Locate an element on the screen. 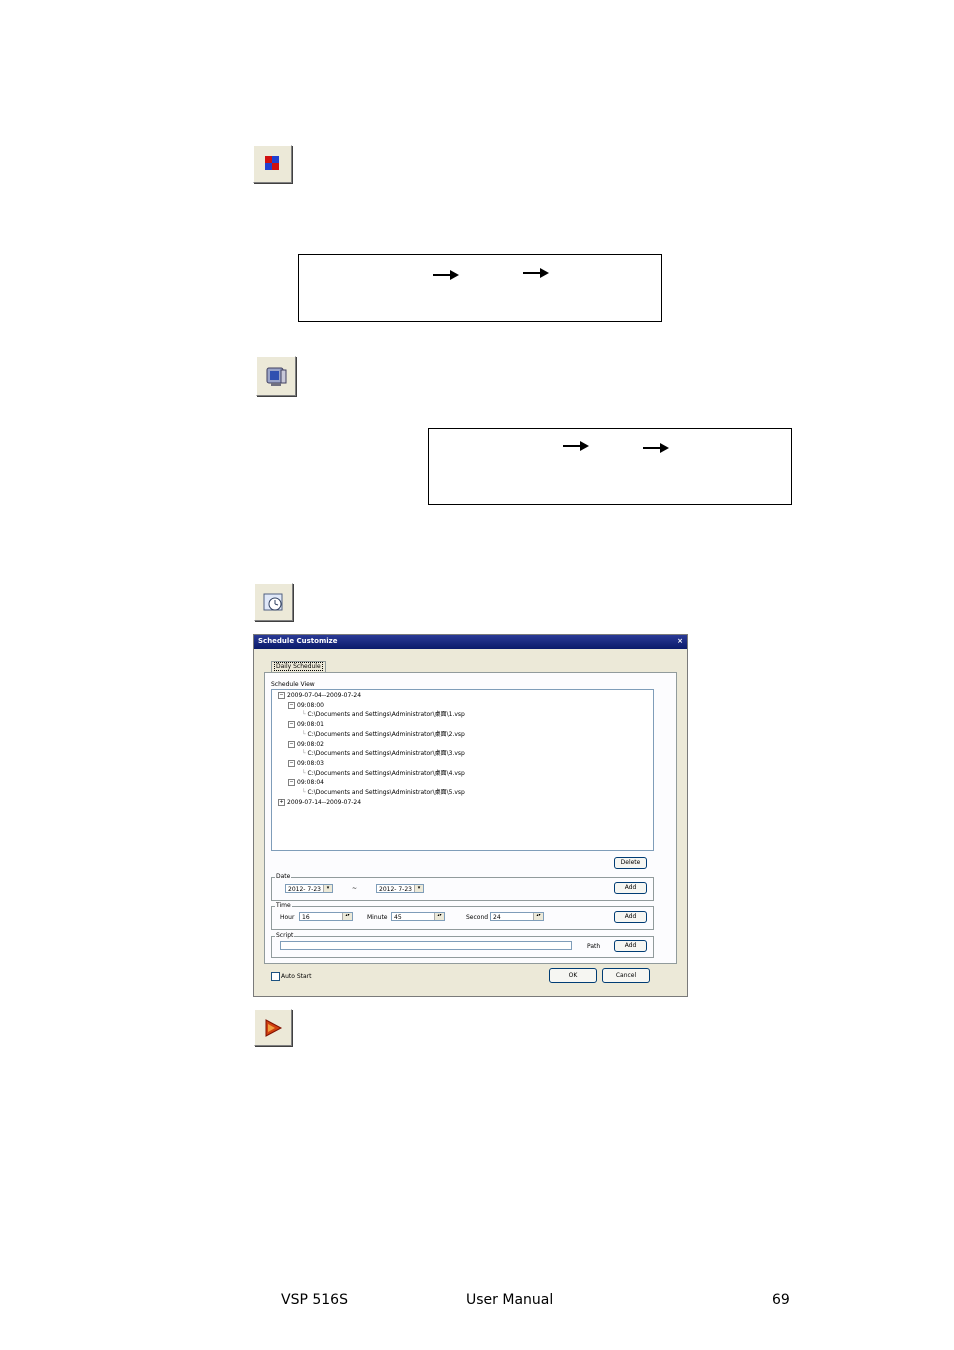 Image resolution: width=954 pixels, height=1350 pixels. auto-start-checkbox is located at coordinates (275, 976).